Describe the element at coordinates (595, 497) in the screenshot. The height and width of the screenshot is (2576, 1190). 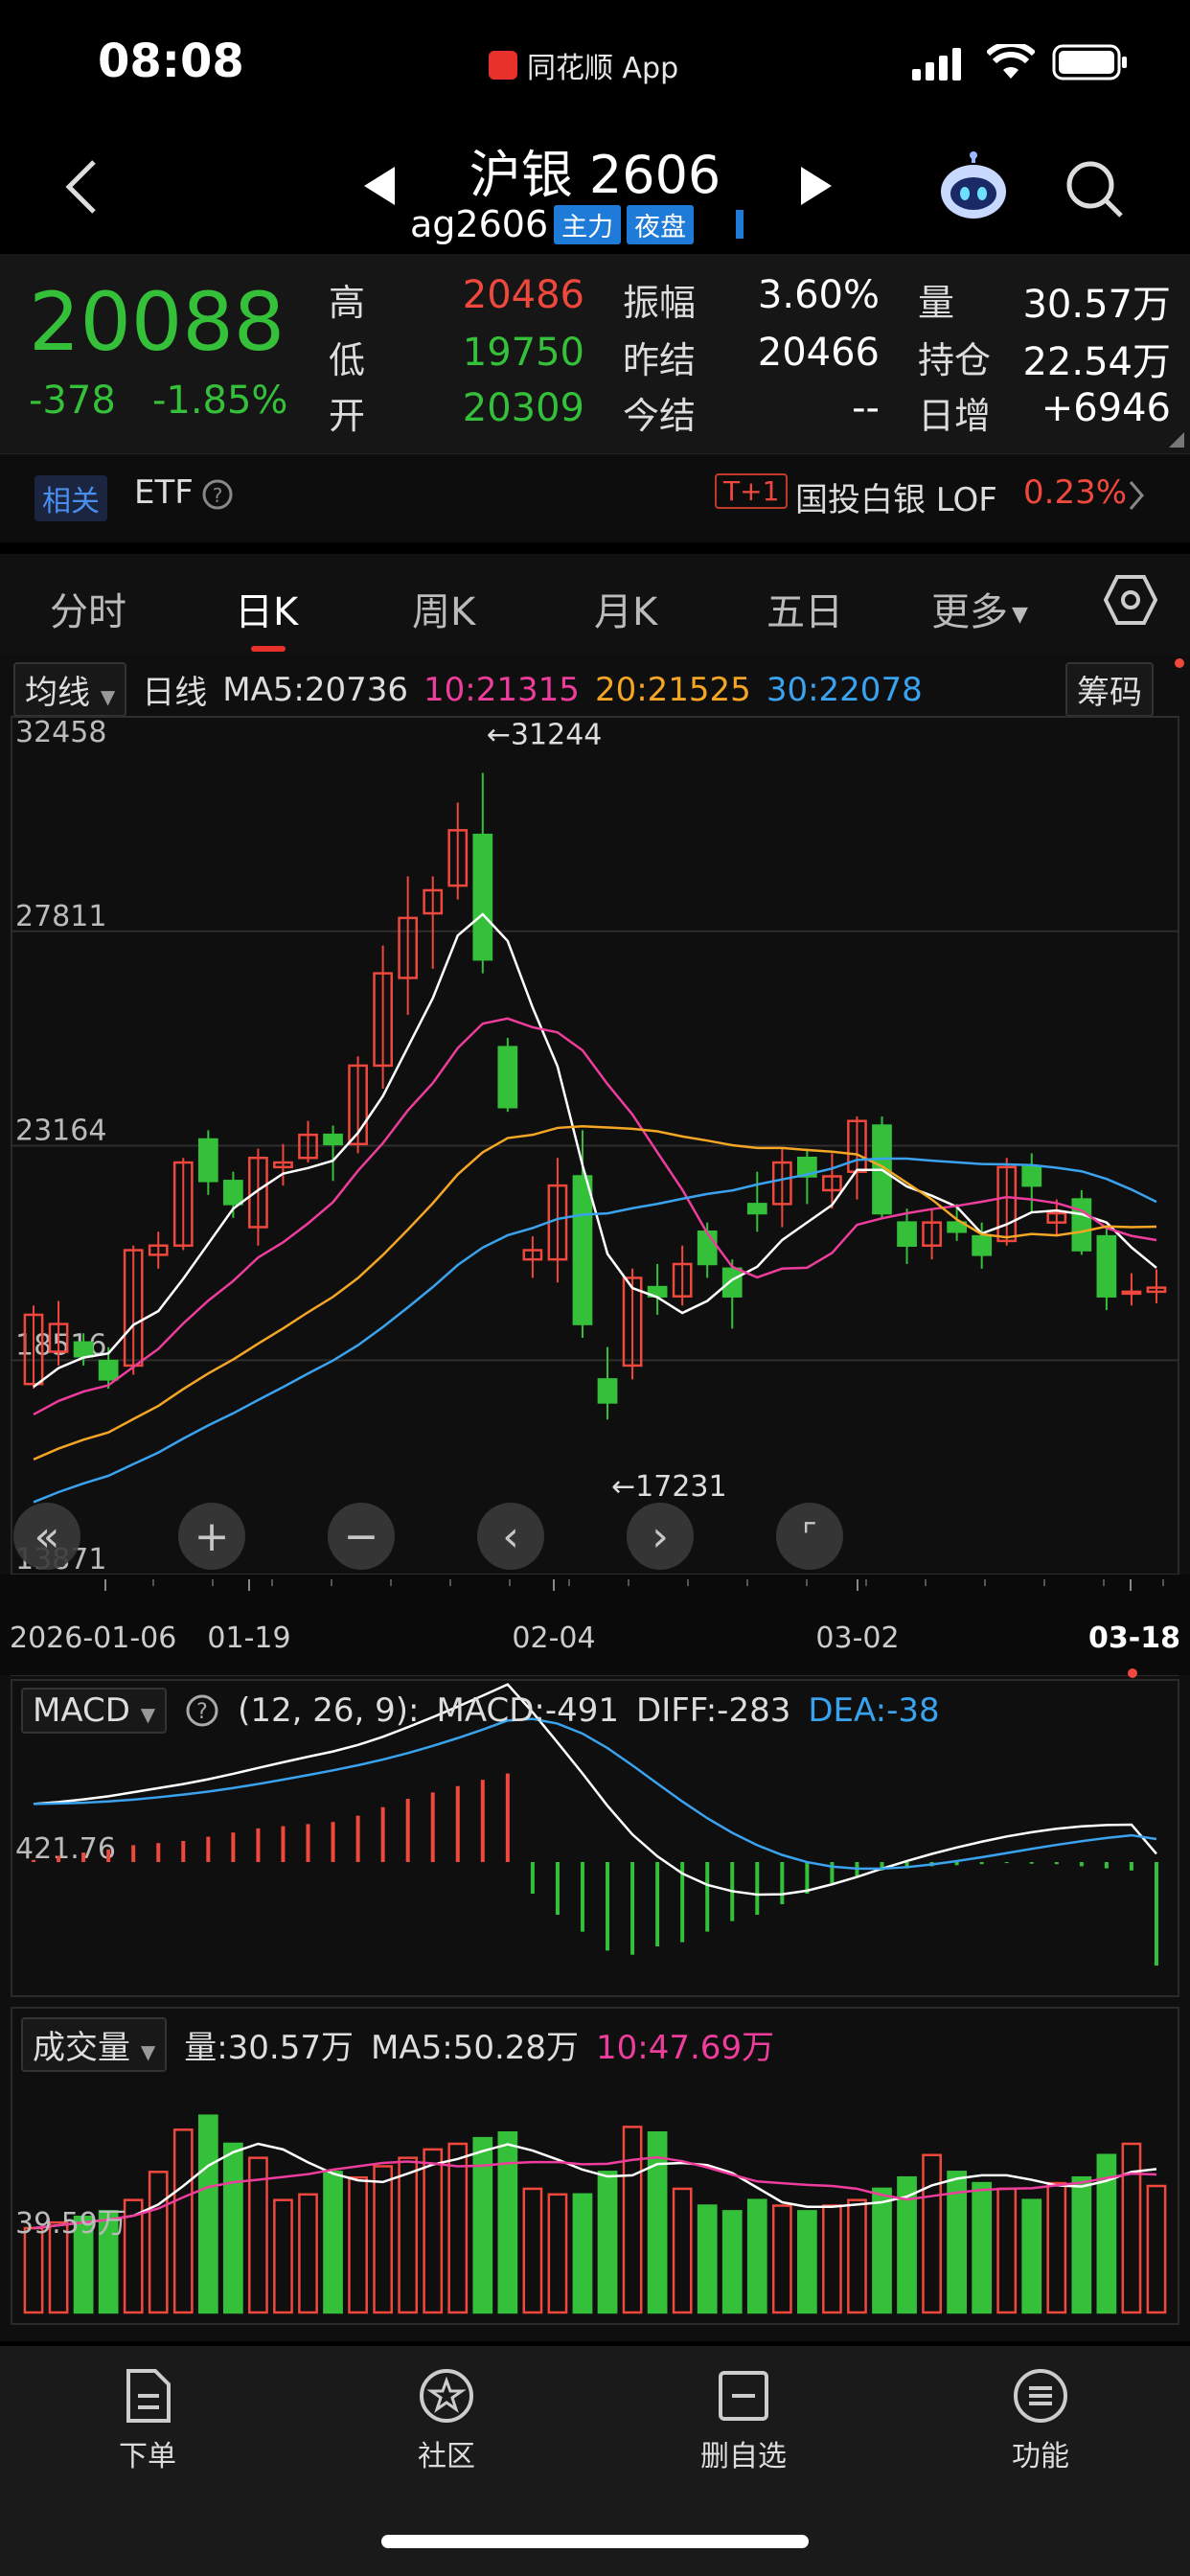
I see `related-row: 相关 ETF ? T+1 国投白银 LOF 0.23%` at that location.